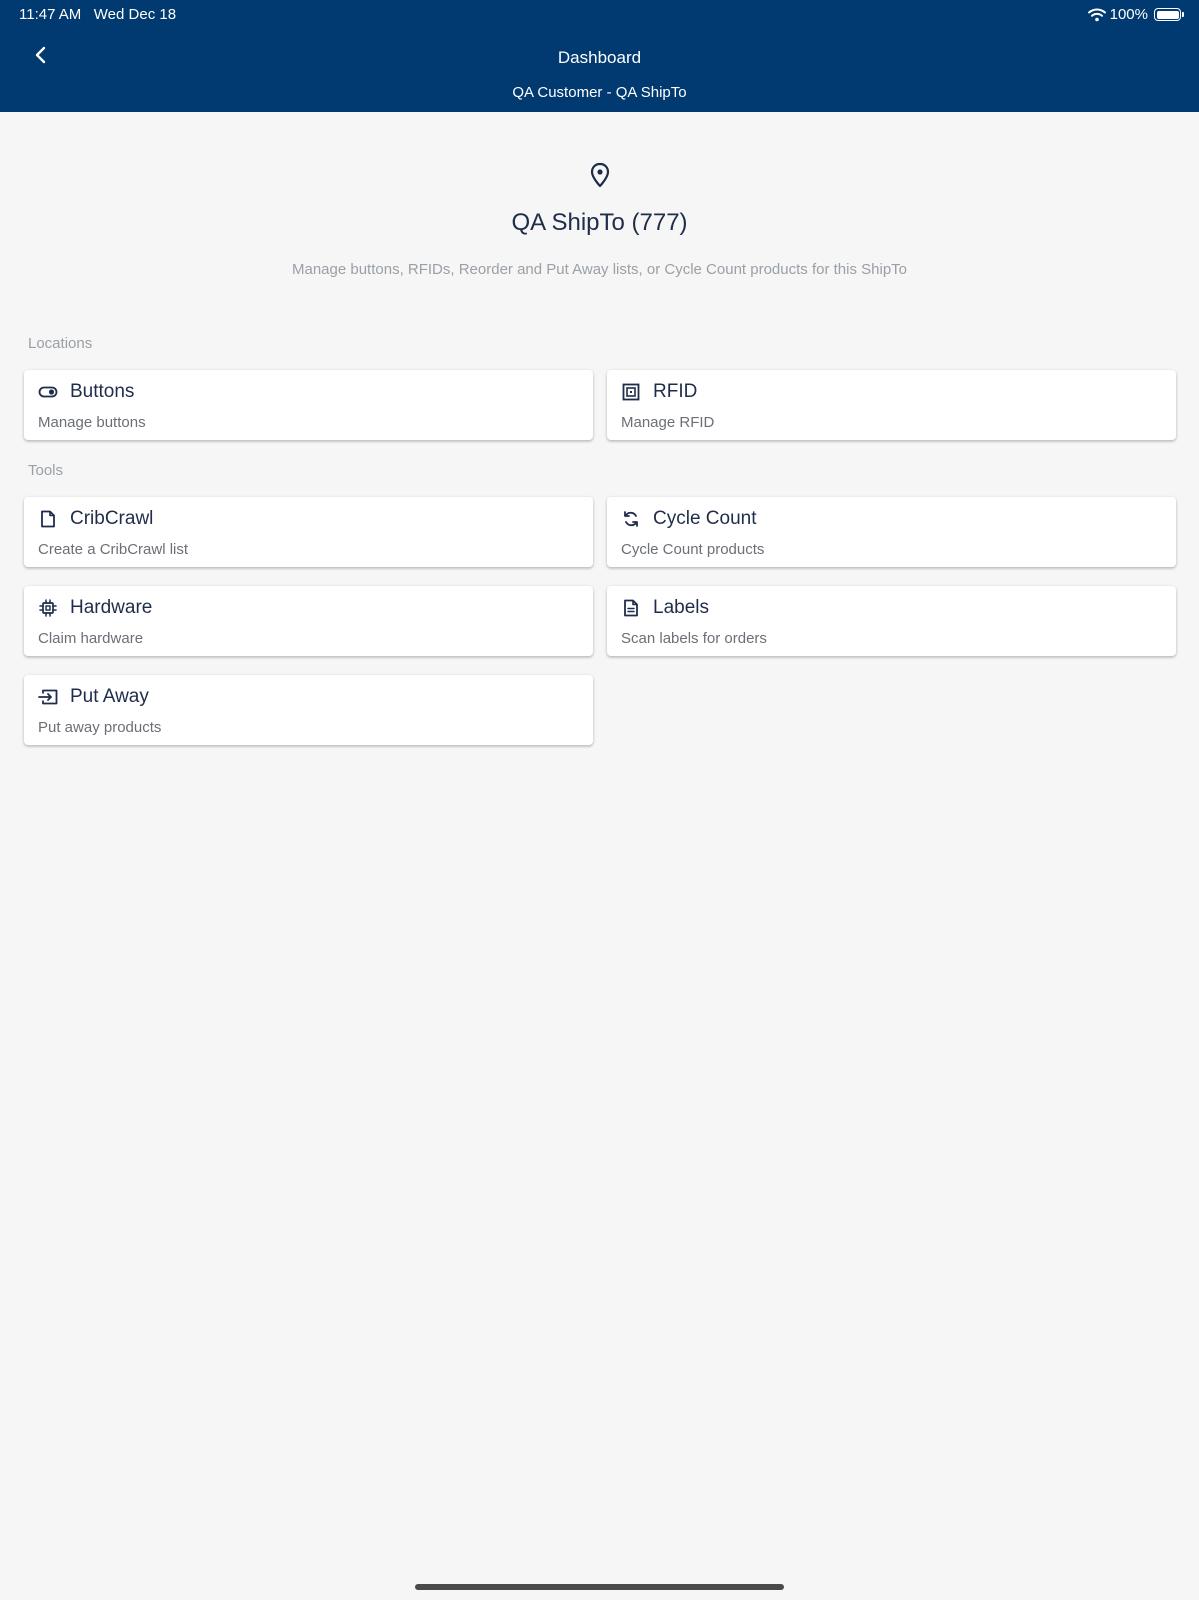 The image size is (1199, 1600). I want to click on card-labels: Labels Scan labels for orders, so click(891, 621).